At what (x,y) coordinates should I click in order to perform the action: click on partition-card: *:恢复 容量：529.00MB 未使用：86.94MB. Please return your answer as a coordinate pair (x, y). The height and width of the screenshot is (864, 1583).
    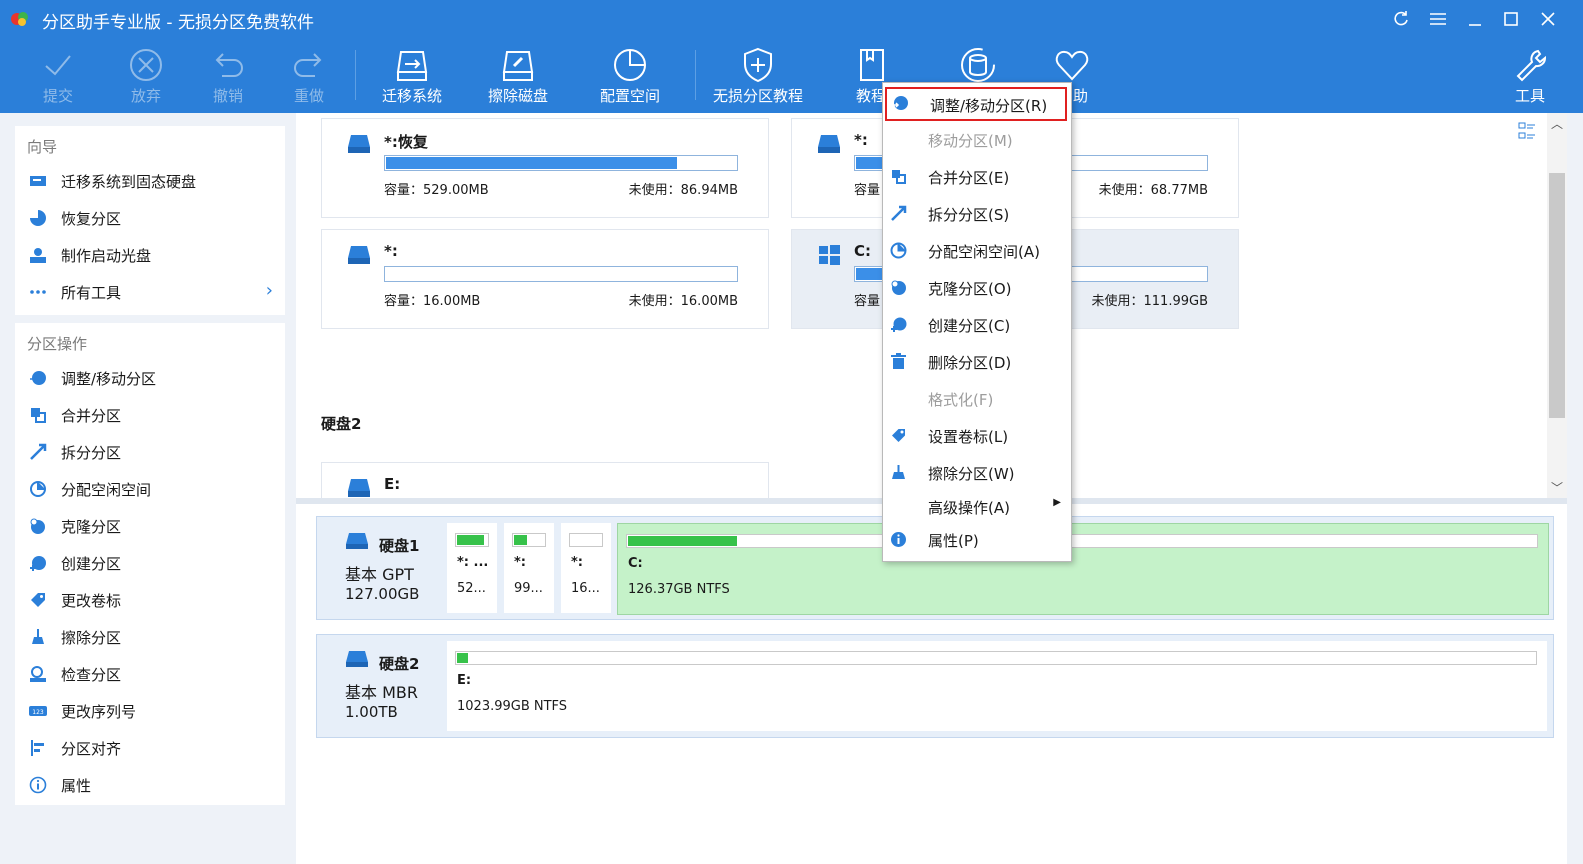
    Looking at the image, I should click on (545, 168).